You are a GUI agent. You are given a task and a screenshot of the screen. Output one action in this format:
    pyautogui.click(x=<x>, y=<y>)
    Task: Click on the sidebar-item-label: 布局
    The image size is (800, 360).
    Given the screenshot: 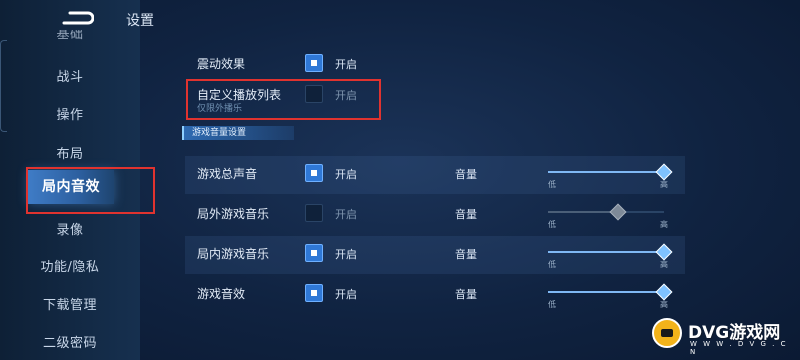 What is the action you would take?
    pyautogui.click(x=70, y=154)
    